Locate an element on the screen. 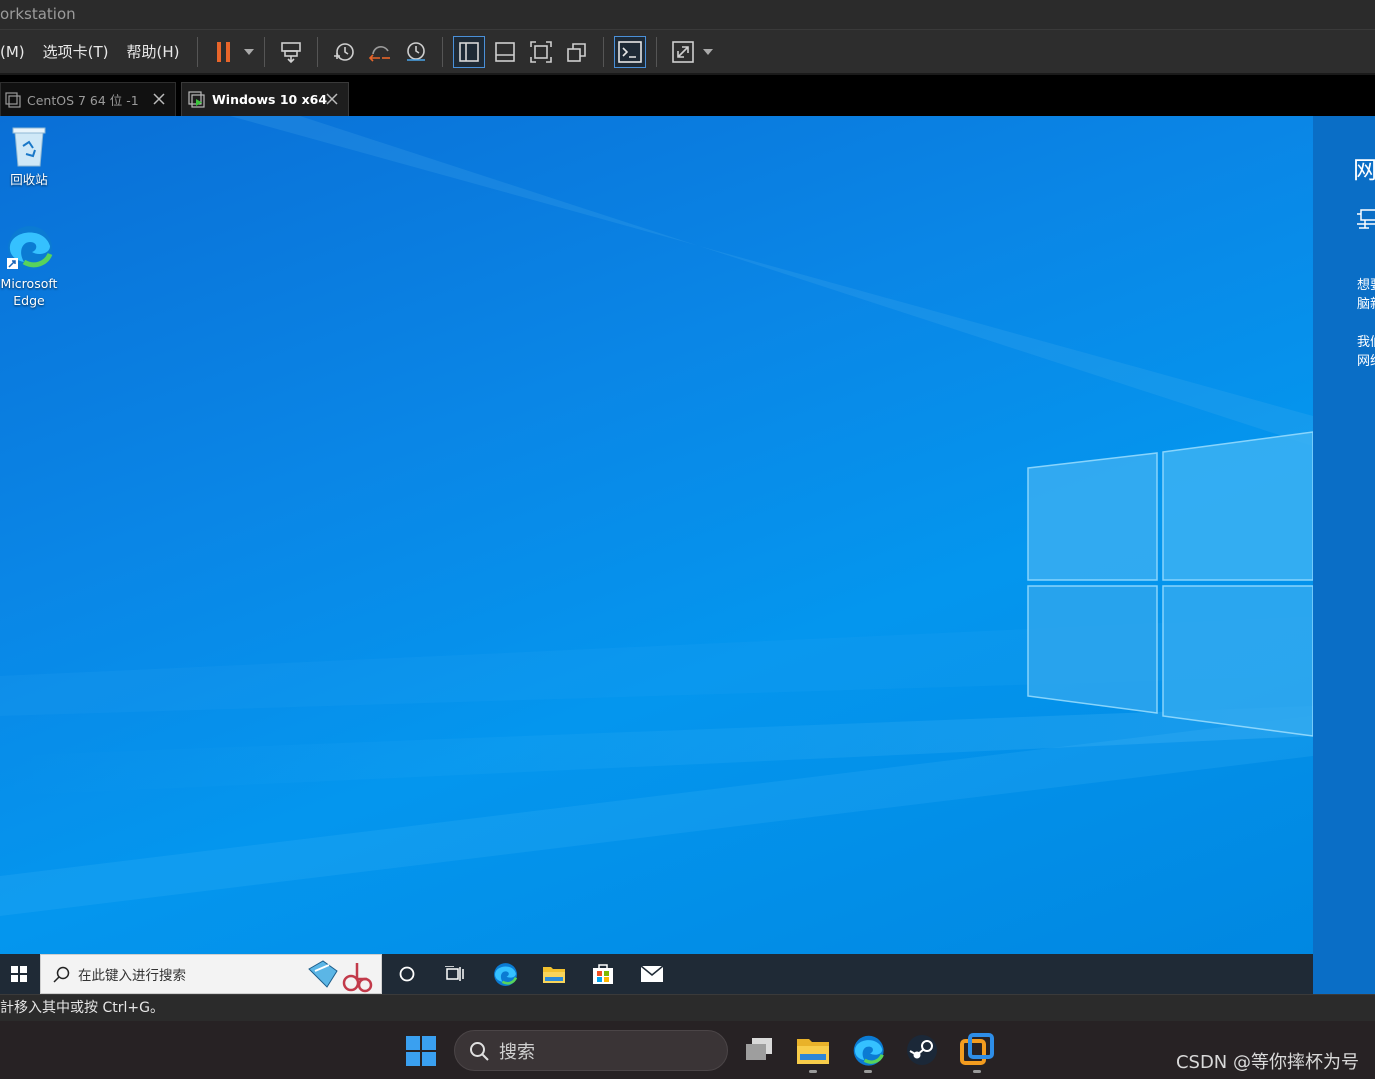 The image size is (1375, 1079). stretch-view-icon is located at coordinates (682, 51).